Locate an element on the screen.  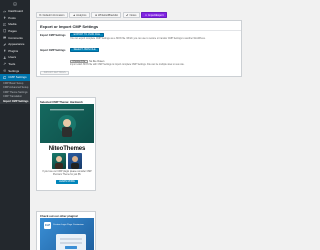
sidebar-item-label: Settings is located at coordinates (14, 70).